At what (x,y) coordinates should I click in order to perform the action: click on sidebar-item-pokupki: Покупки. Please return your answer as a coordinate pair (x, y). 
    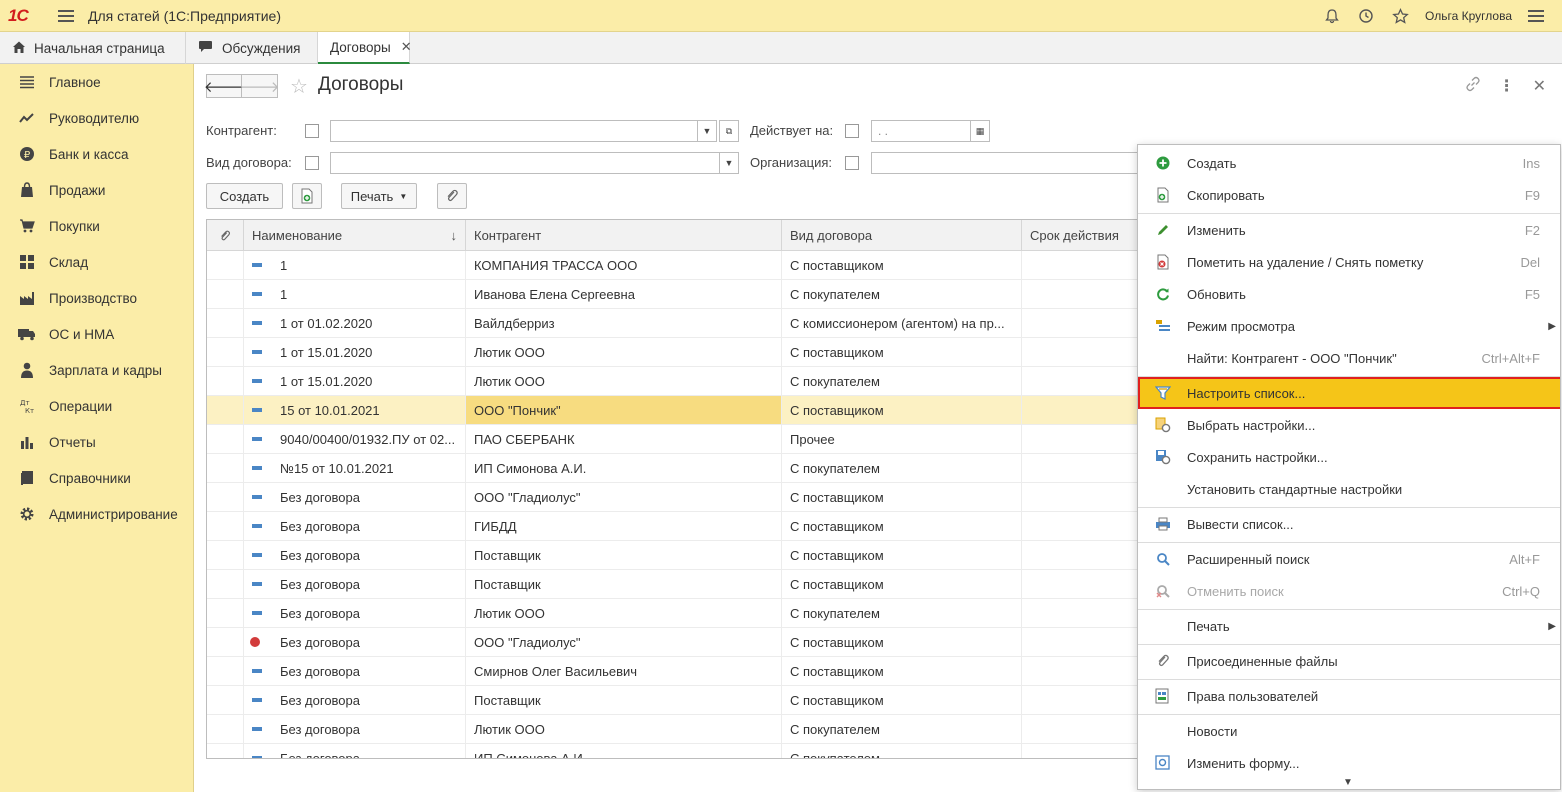
    Looking at the image, I should click on (96, 226).